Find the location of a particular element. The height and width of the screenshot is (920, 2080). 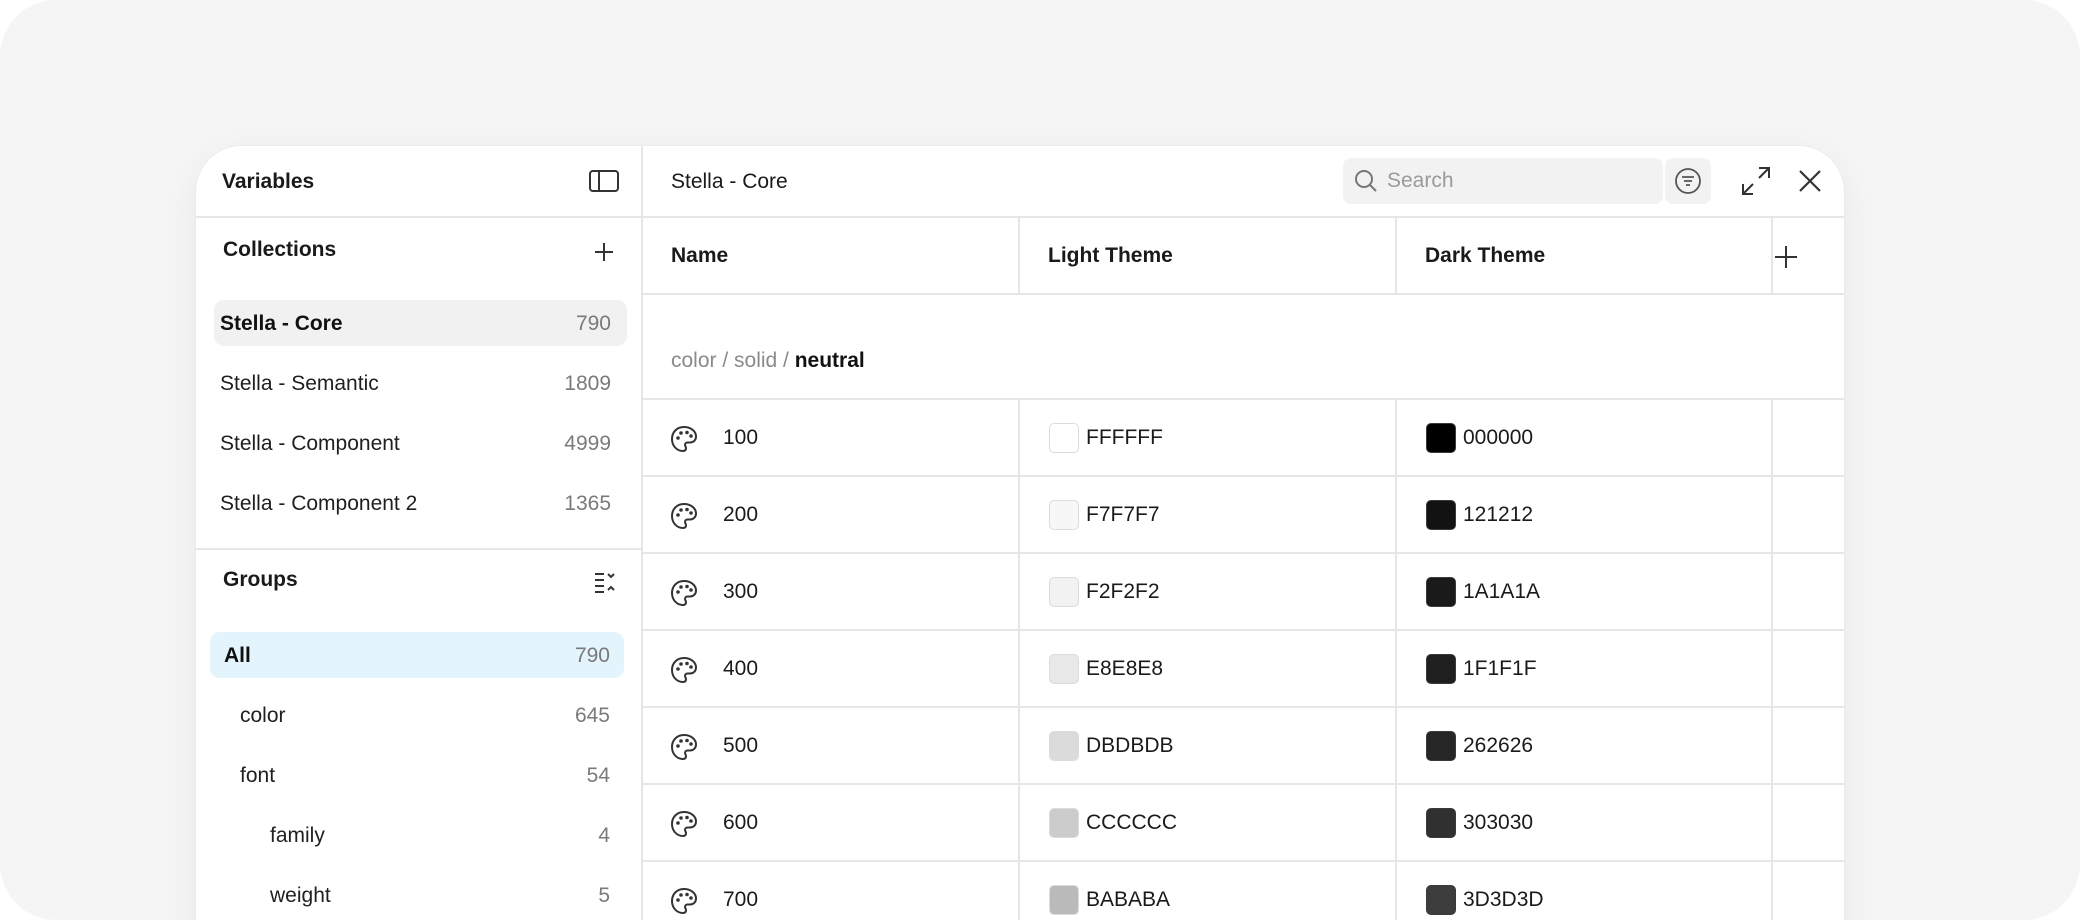

group-count: 790 is located at coordinates (592, 655).